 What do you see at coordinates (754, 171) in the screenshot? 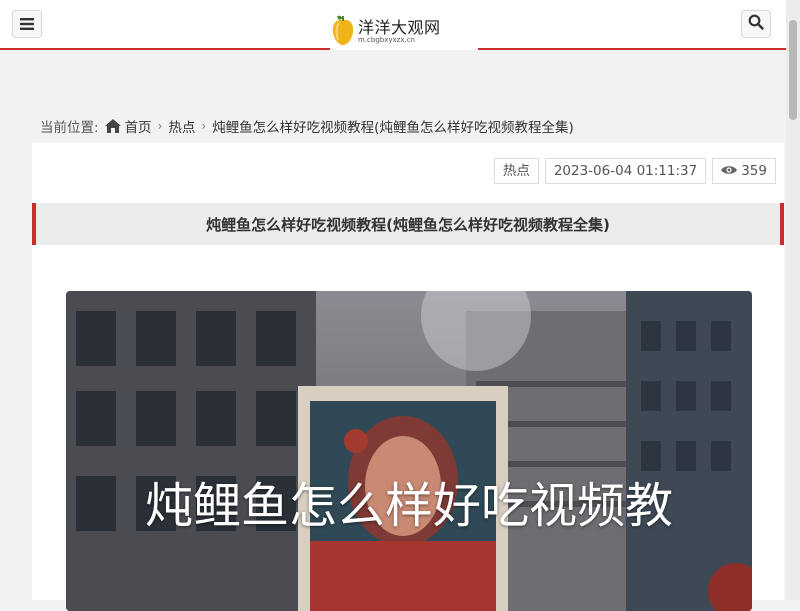
I see `view-count: 359` at bounding box center [754, 171].